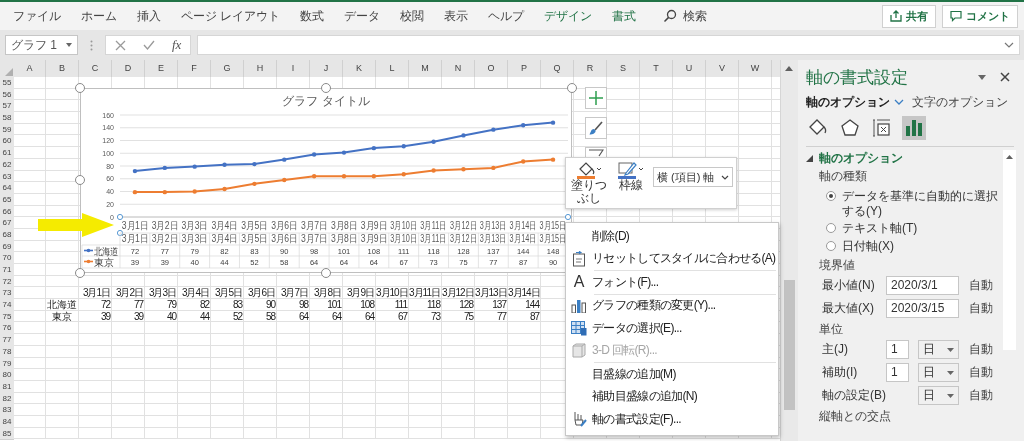 The image size is (1024, 441). Describe the element at coordinates (362, 16) in the screenshot. I see `ribbon-tab: データ` at that location.